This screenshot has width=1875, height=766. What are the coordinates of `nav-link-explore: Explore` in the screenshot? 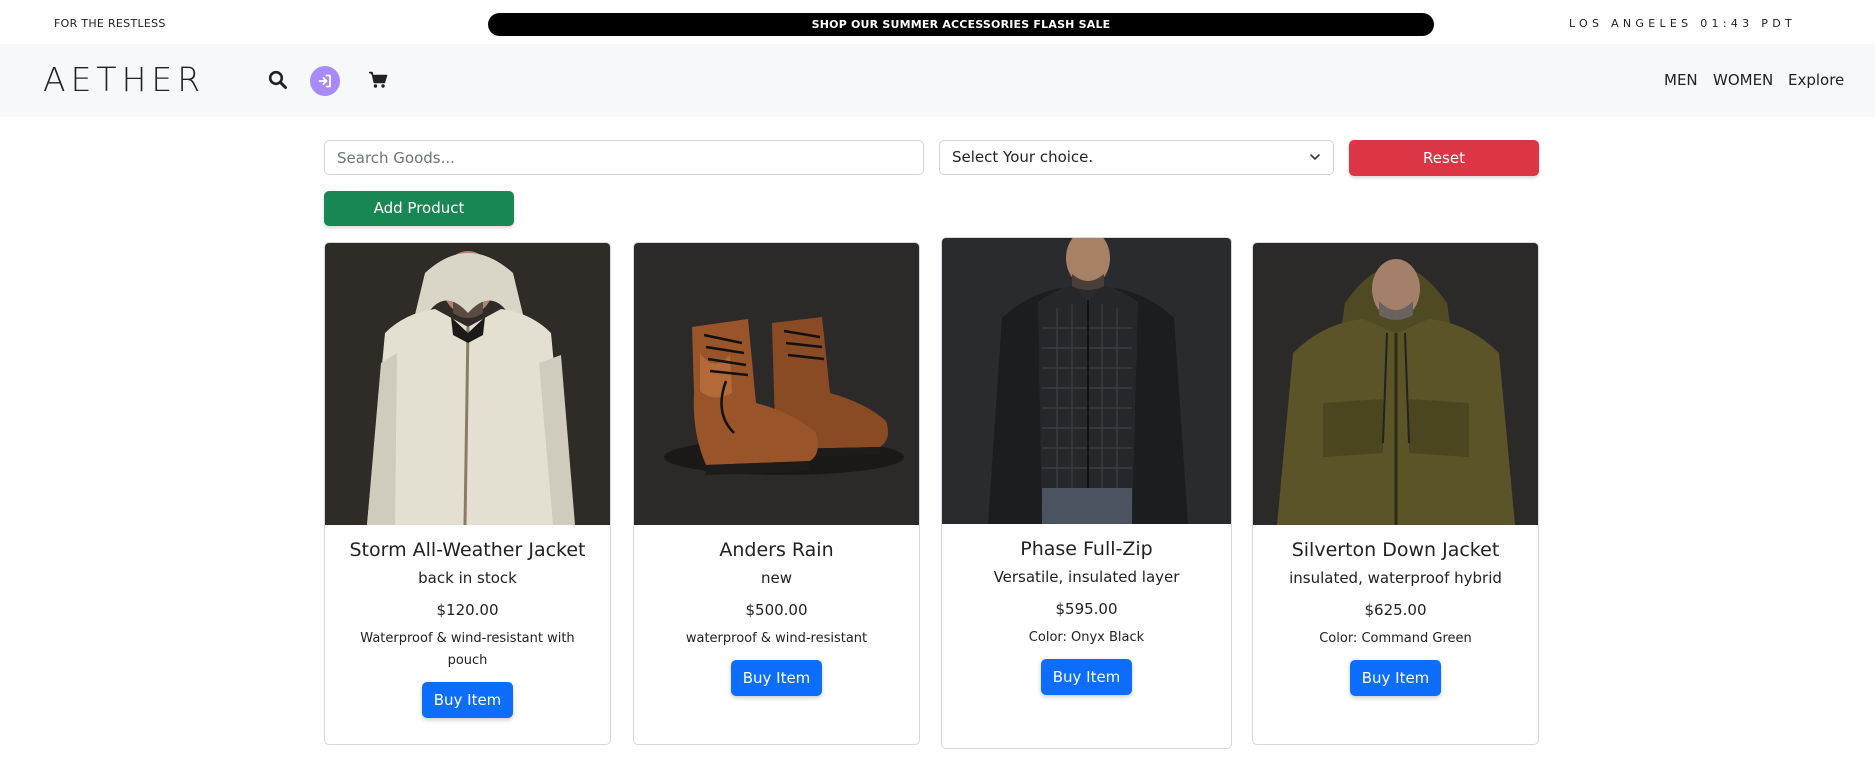 It's located at (1816, 80).